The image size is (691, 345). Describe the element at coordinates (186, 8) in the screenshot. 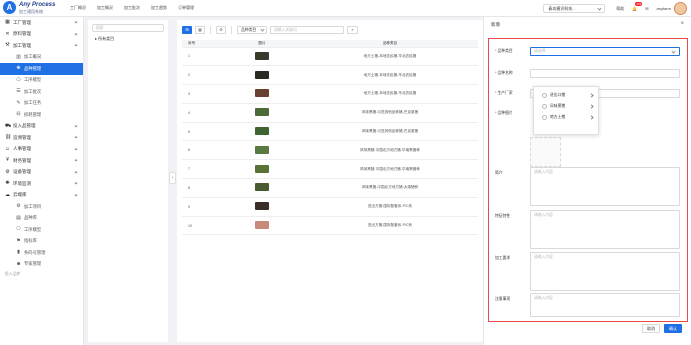

I see `topnav-item: 订单管理` at that location.